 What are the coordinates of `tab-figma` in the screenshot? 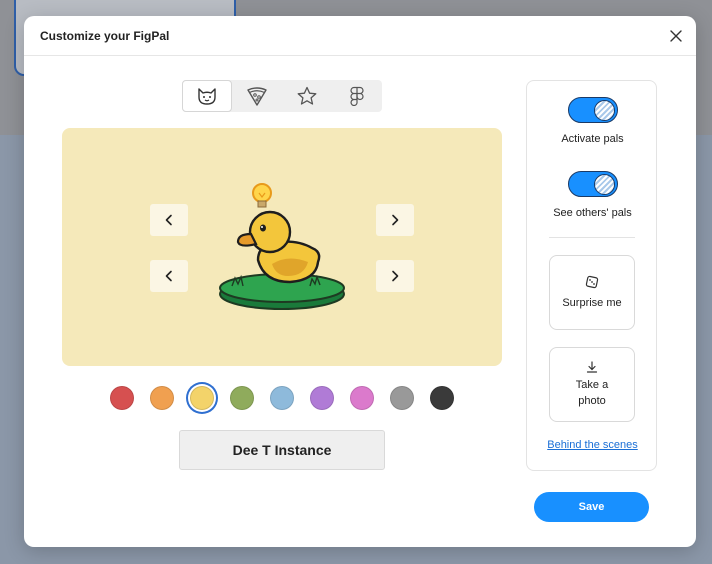 It's located at (357, 96).